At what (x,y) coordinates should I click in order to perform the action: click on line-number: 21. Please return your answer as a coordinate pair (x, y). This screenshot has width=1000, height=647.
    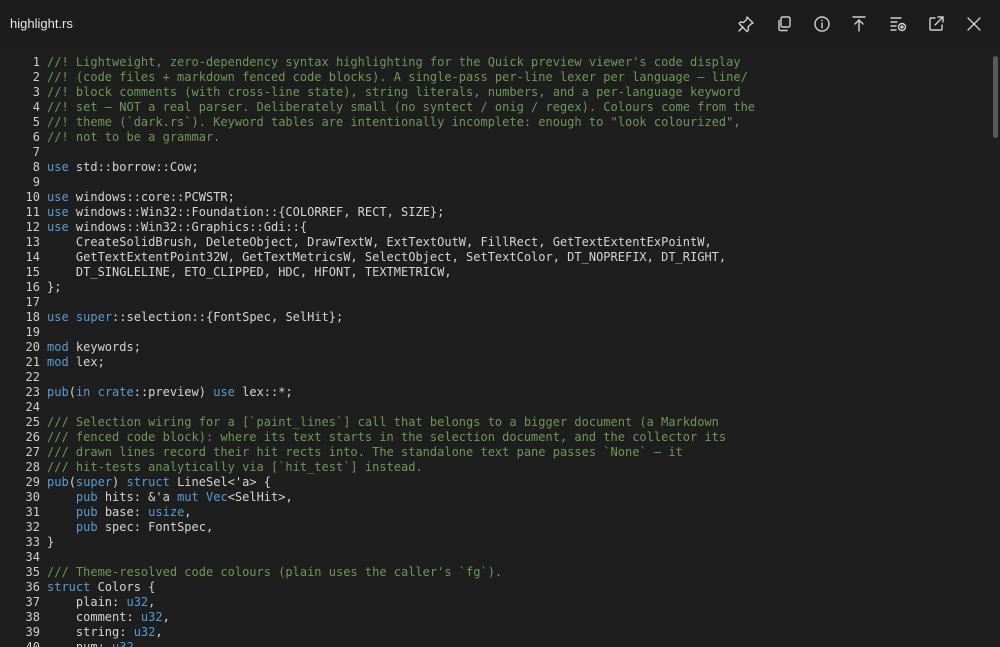
    Looking at the image, I should click on (32, 362).